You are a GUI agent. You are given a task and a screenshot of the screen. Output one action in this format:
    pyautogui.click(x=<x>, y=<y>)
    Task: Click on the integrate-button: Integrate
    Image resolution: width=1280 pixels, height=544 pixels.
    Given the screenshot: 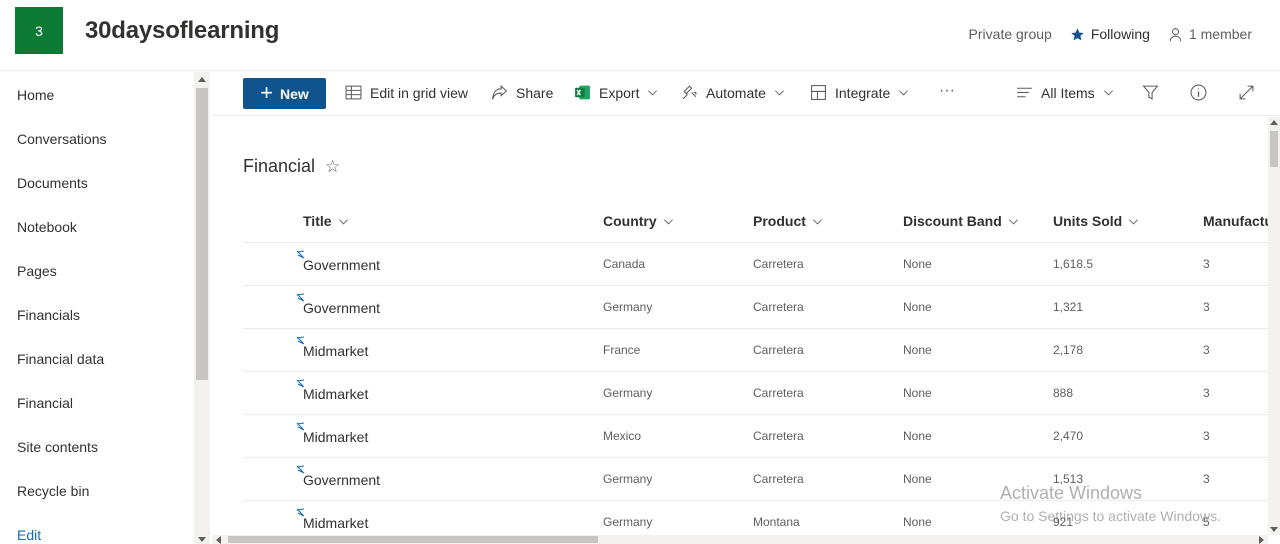 What is the action you would take?
    pyautogui.click(x=859, y=92)
    